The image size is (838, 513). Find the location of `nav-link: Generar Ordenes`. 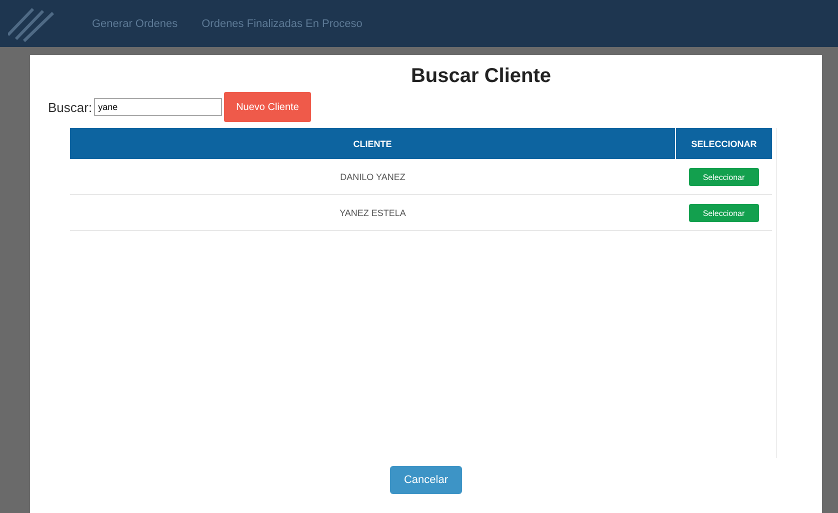

nav-link: Generar Ordenes is located at coordinates (135, 24).